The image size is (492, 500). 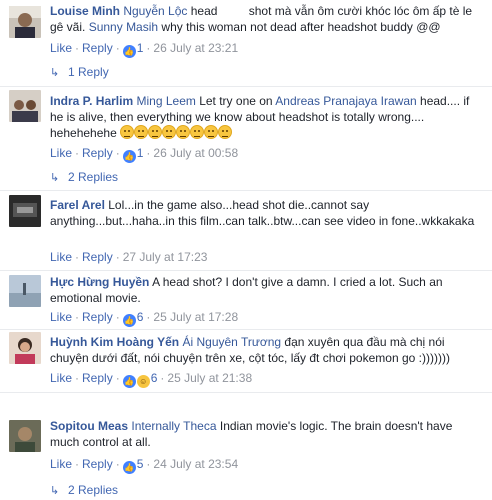 What do you see at coordinates (235, 101) in the screenshot?
I see `comment-text: Let try one on` at bounding box center [235, 101].